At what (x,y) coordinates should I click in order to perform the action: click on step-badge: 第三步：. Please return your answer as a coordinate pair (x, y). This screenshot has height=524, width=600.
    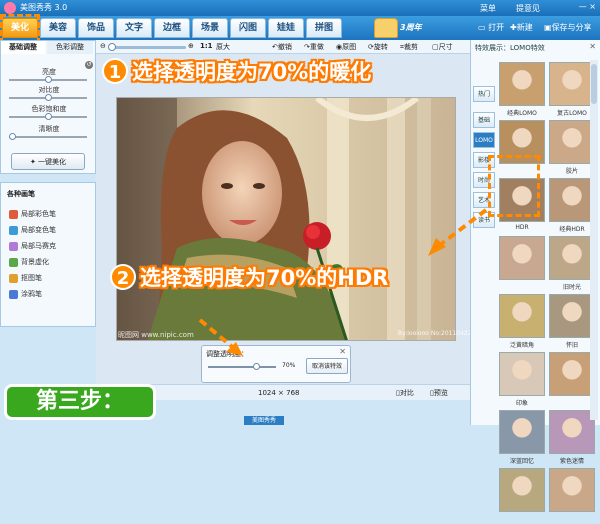
    Looking at the image, I should click on (80, 402).